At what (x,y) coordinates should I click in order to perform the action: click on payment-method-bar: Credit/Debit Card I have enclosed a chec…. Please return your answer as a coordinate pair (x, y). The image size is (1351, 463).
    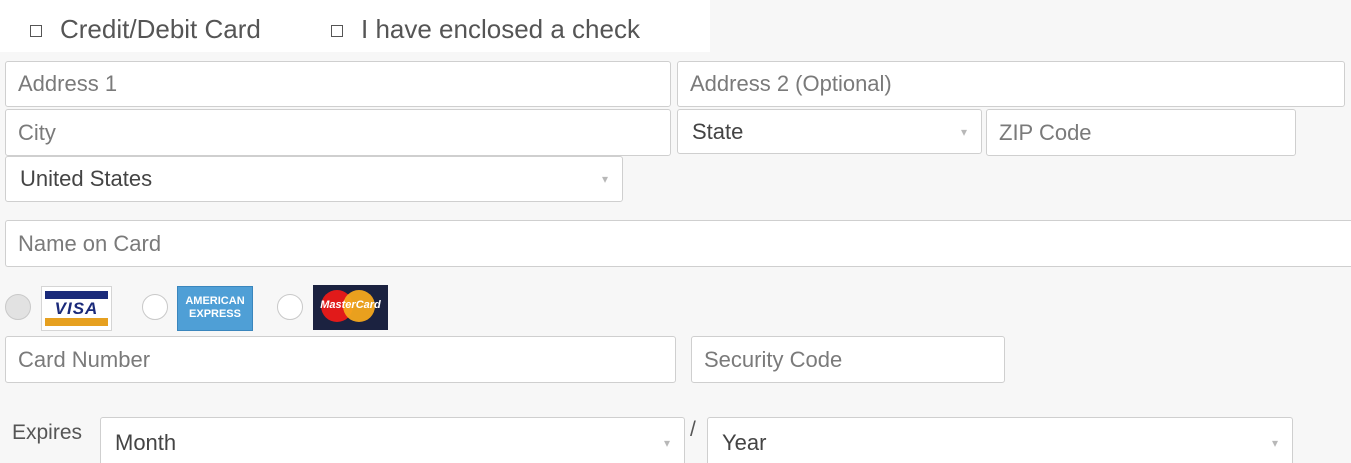
    Looking at the image, I should click on (355, 26).